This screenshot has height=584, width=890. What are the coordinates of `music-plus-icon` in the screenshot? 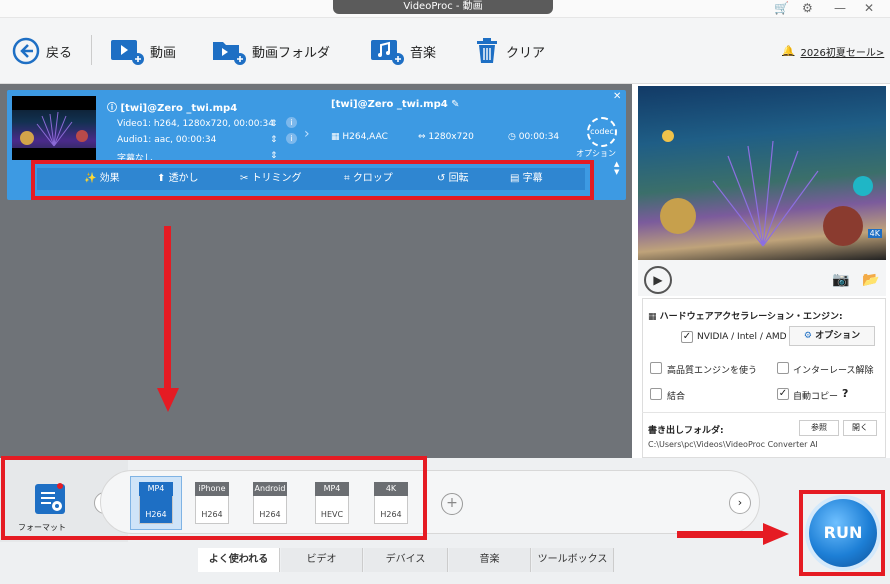 It's located at (387, 52).